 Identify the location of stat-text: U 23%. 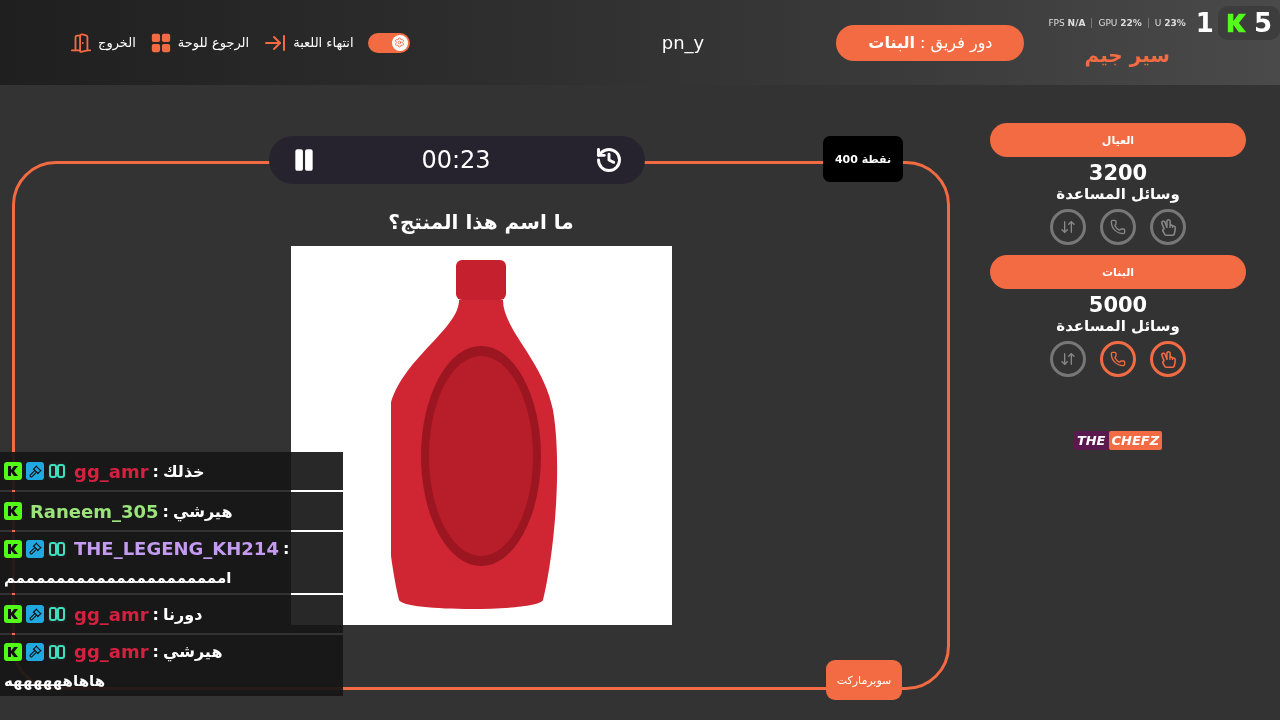
(1170, 23).